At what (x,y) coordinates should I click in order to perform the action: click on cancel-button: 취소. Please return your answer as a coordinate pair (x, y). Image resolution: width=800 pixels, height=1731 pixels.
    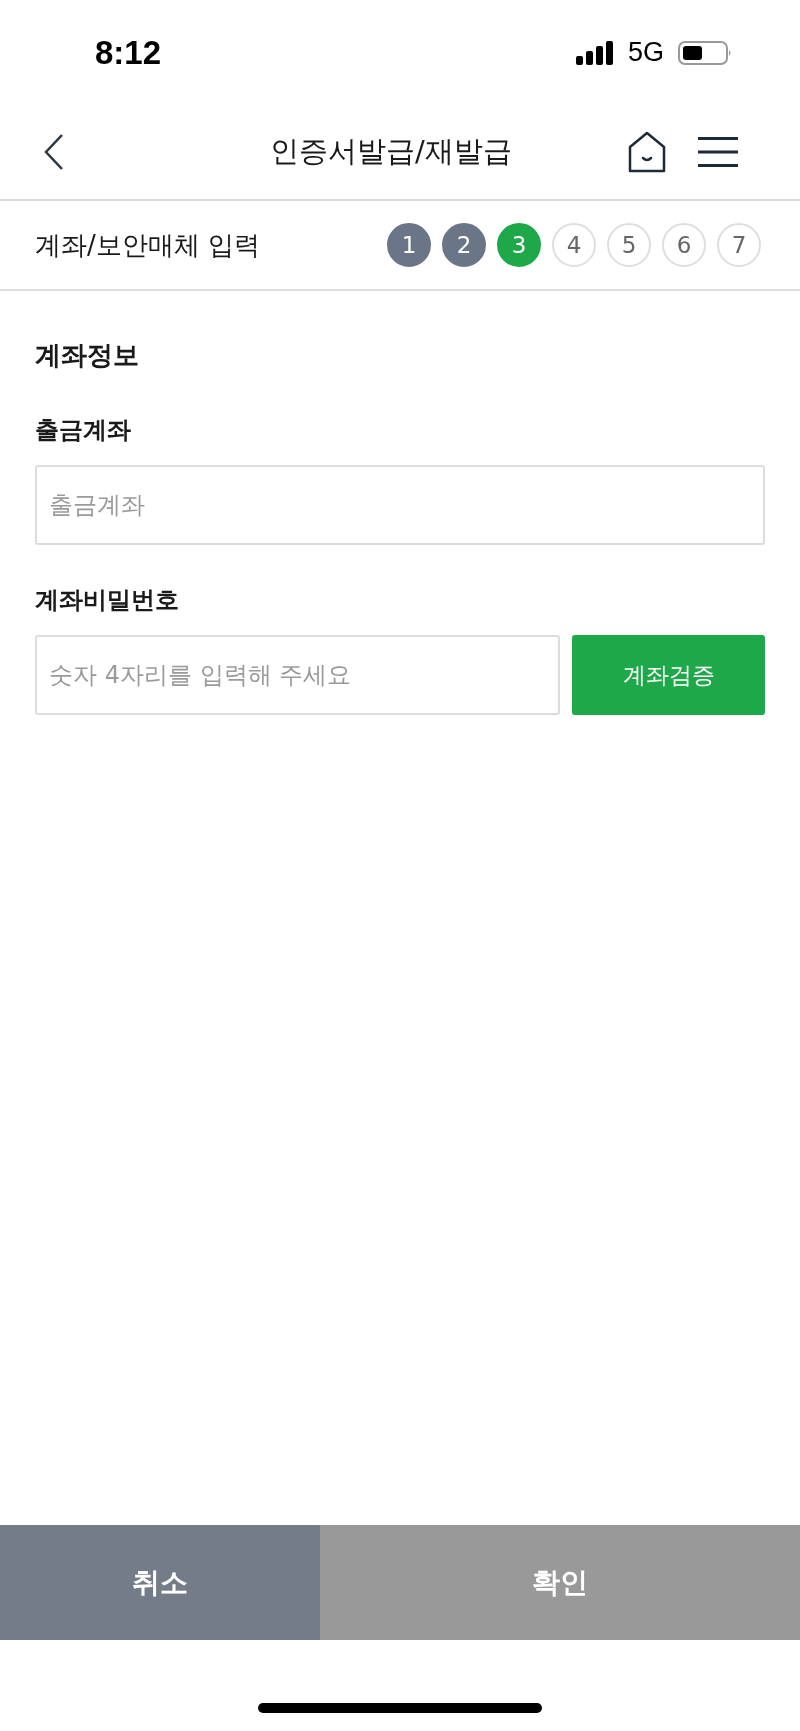
    Looking at the image, I should click on (160, 1582).